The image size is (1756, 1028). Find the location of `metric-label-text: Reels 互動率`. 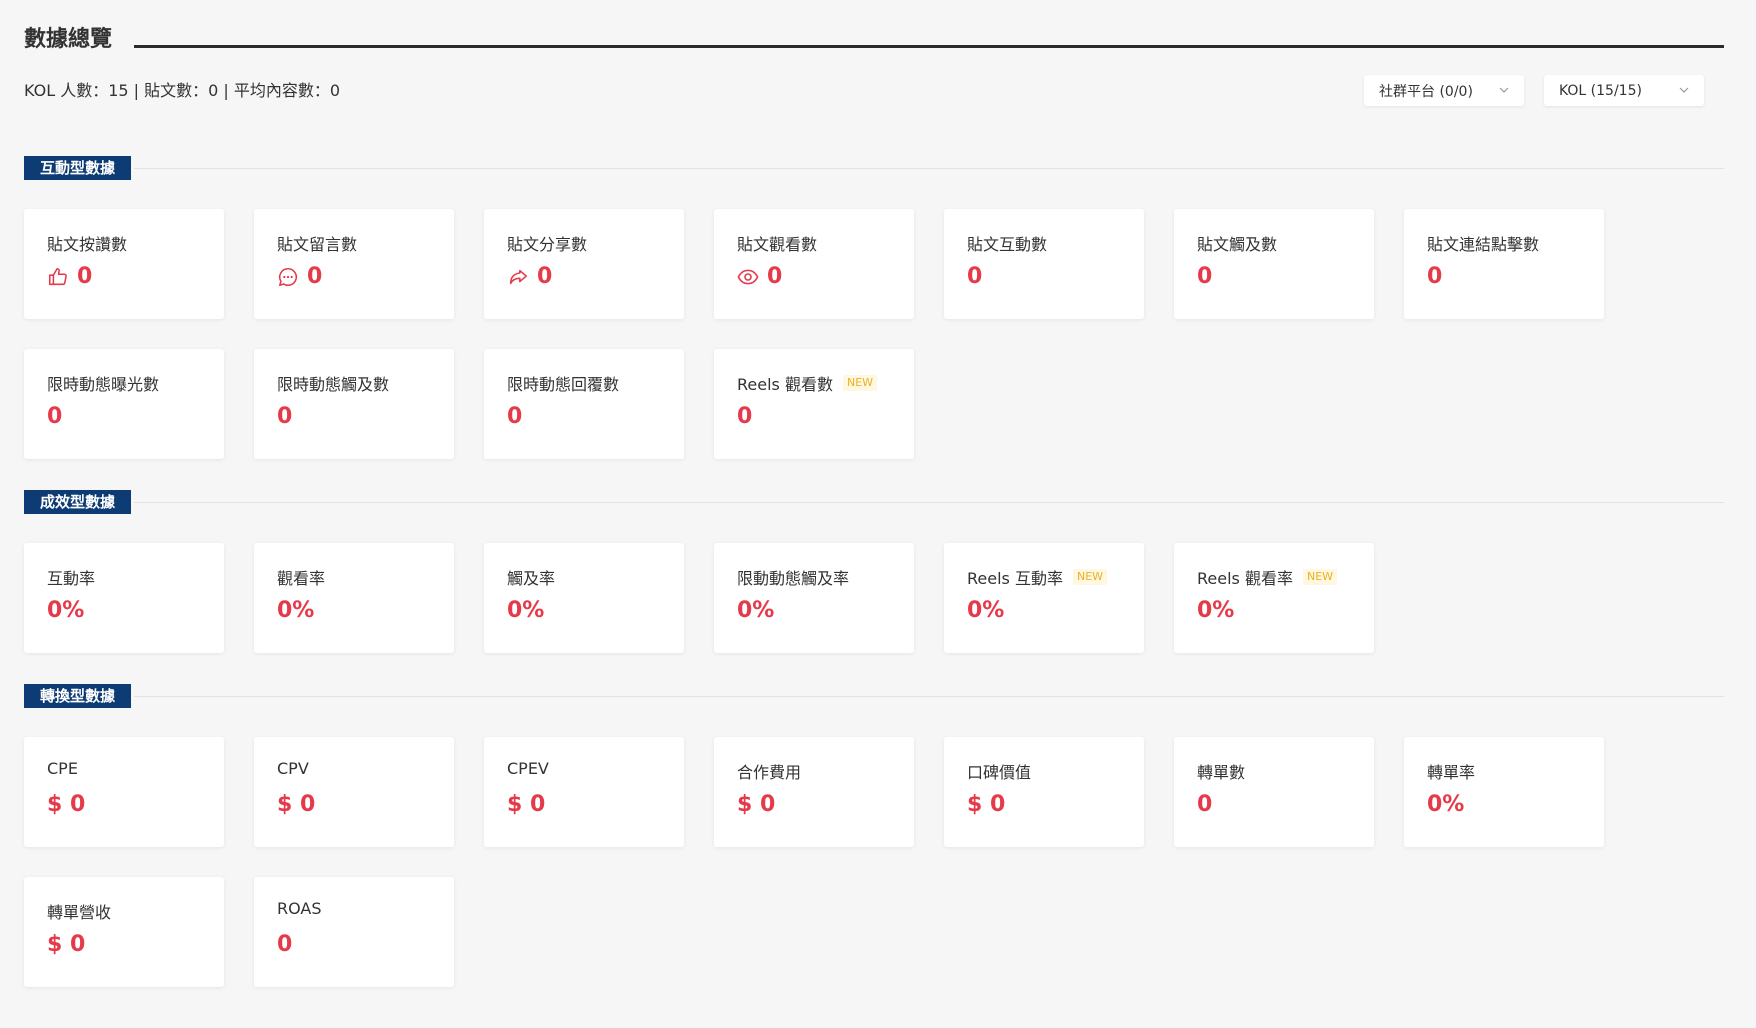

metric-label-text: Reels 互動率 is located at coordinates (1015, 578).